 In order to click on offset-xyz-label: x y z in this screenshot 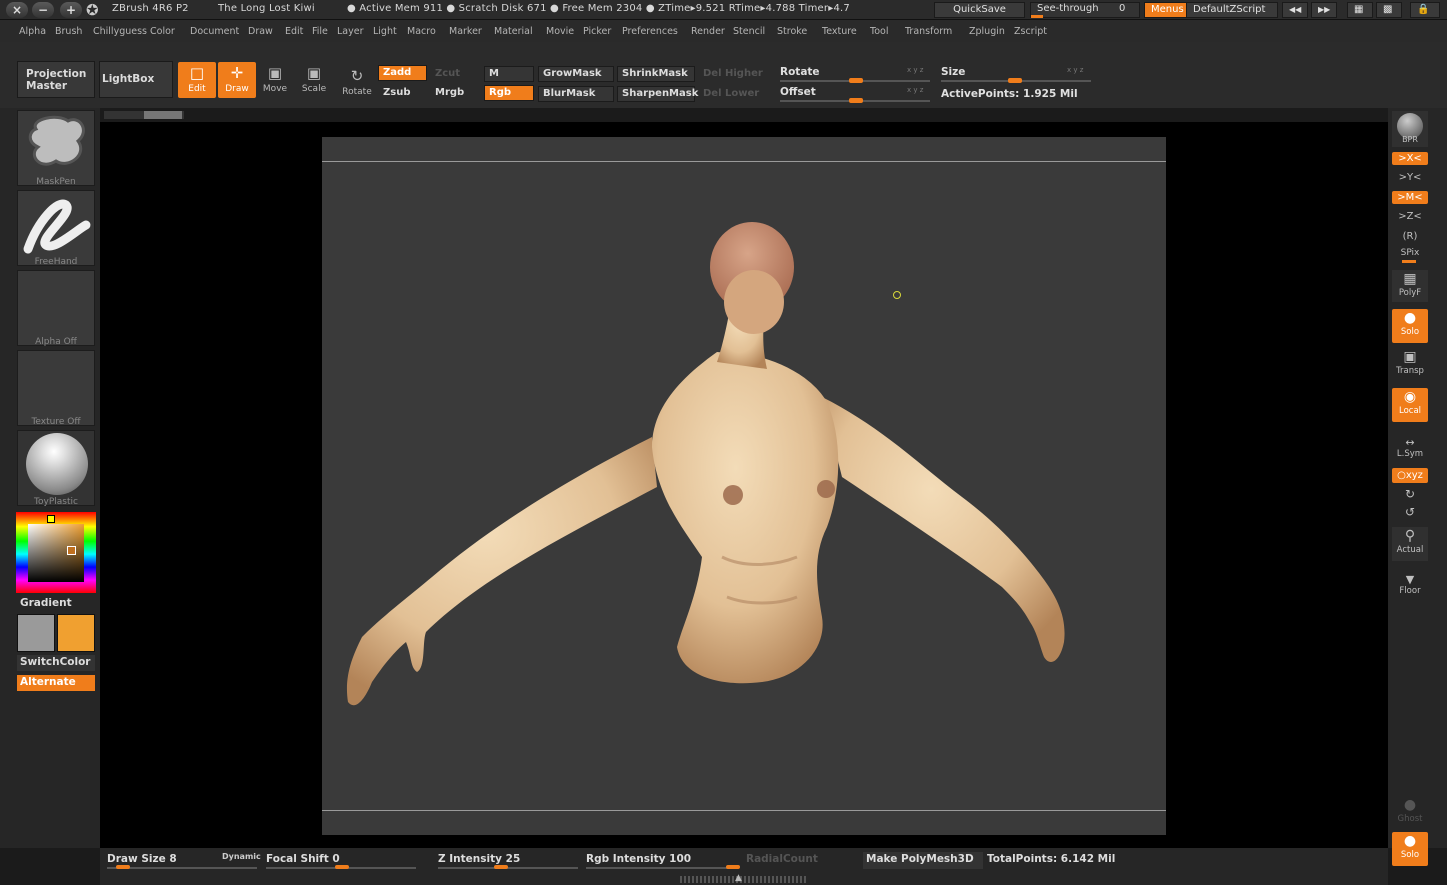, I will do `click(915, 90)`.